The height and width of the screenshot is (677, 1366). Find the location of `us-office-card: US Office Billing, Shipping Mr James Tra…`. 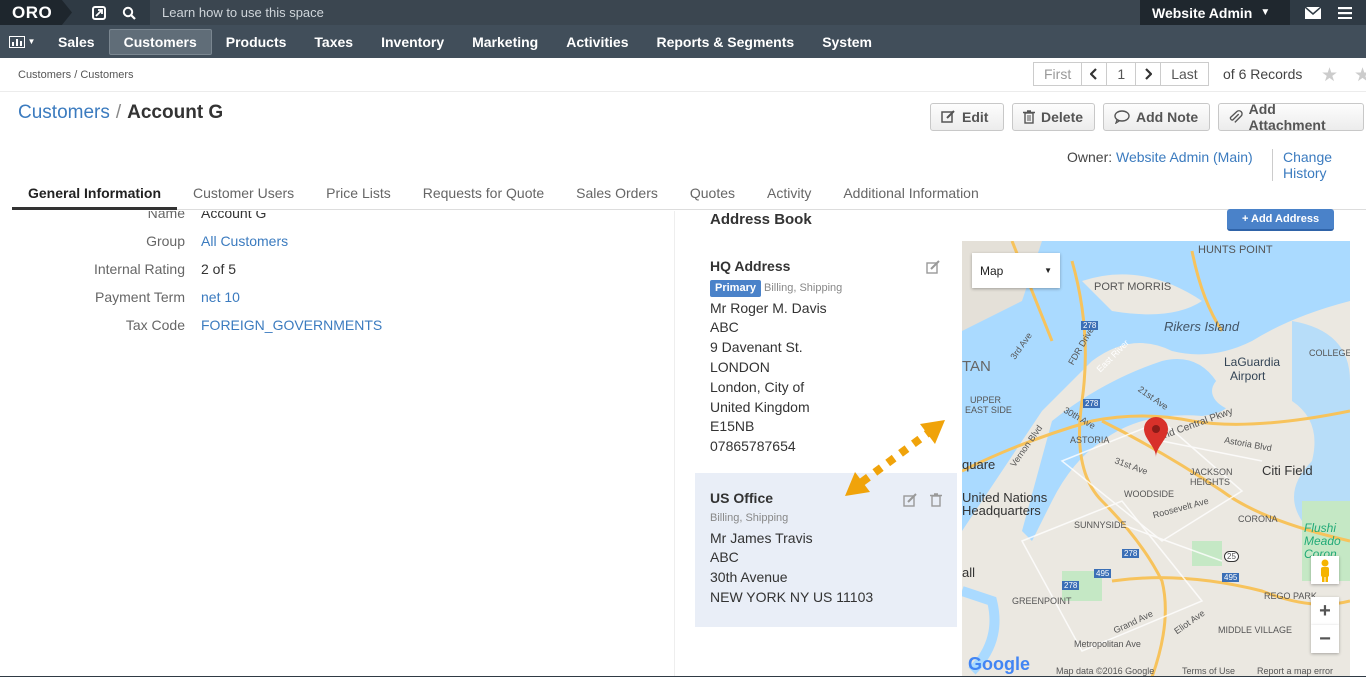

us-office-card: US Office Billing, Shipping Mr James Tra… is located at coordinates (791, 548).